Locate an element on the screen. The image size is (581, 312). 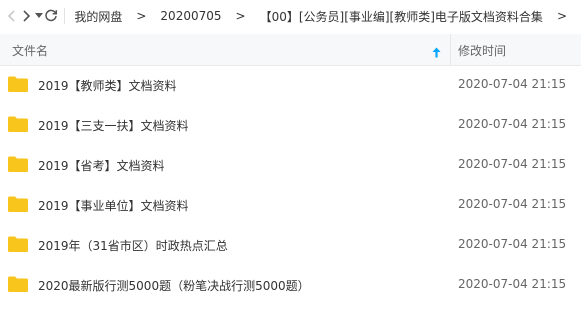
file-name: 2019【三支一扶】文档资料 is located at coordinates (113, 125).